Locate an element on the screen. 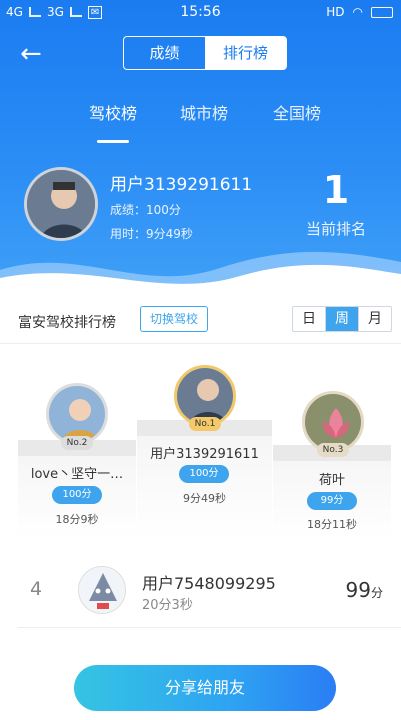 Image resolution: width=401 pixels, height=720 pixels. list-avatar is located at coordinates (102, 590).